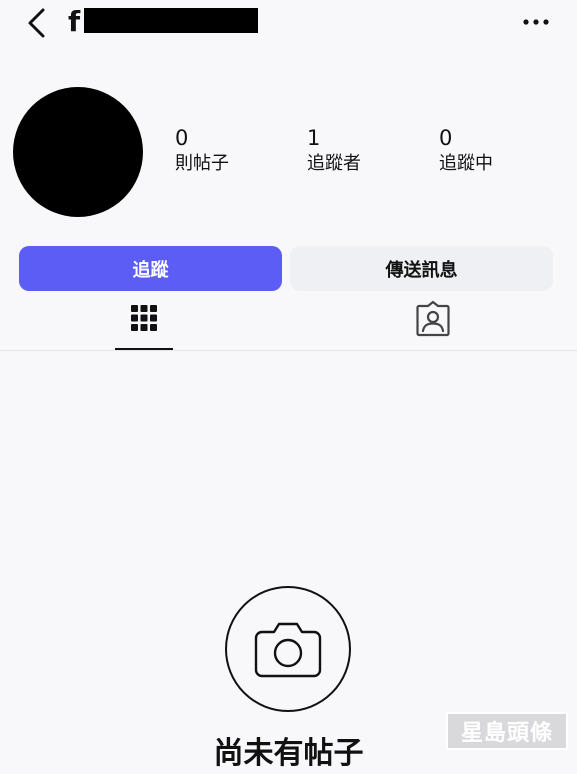 The height and width of the screenshot is (774, 577). What do you see at coordinates (466, 163) in the screenshot?
I see `stat-following-label: 追蹤中` at bounding box center [466, 163].